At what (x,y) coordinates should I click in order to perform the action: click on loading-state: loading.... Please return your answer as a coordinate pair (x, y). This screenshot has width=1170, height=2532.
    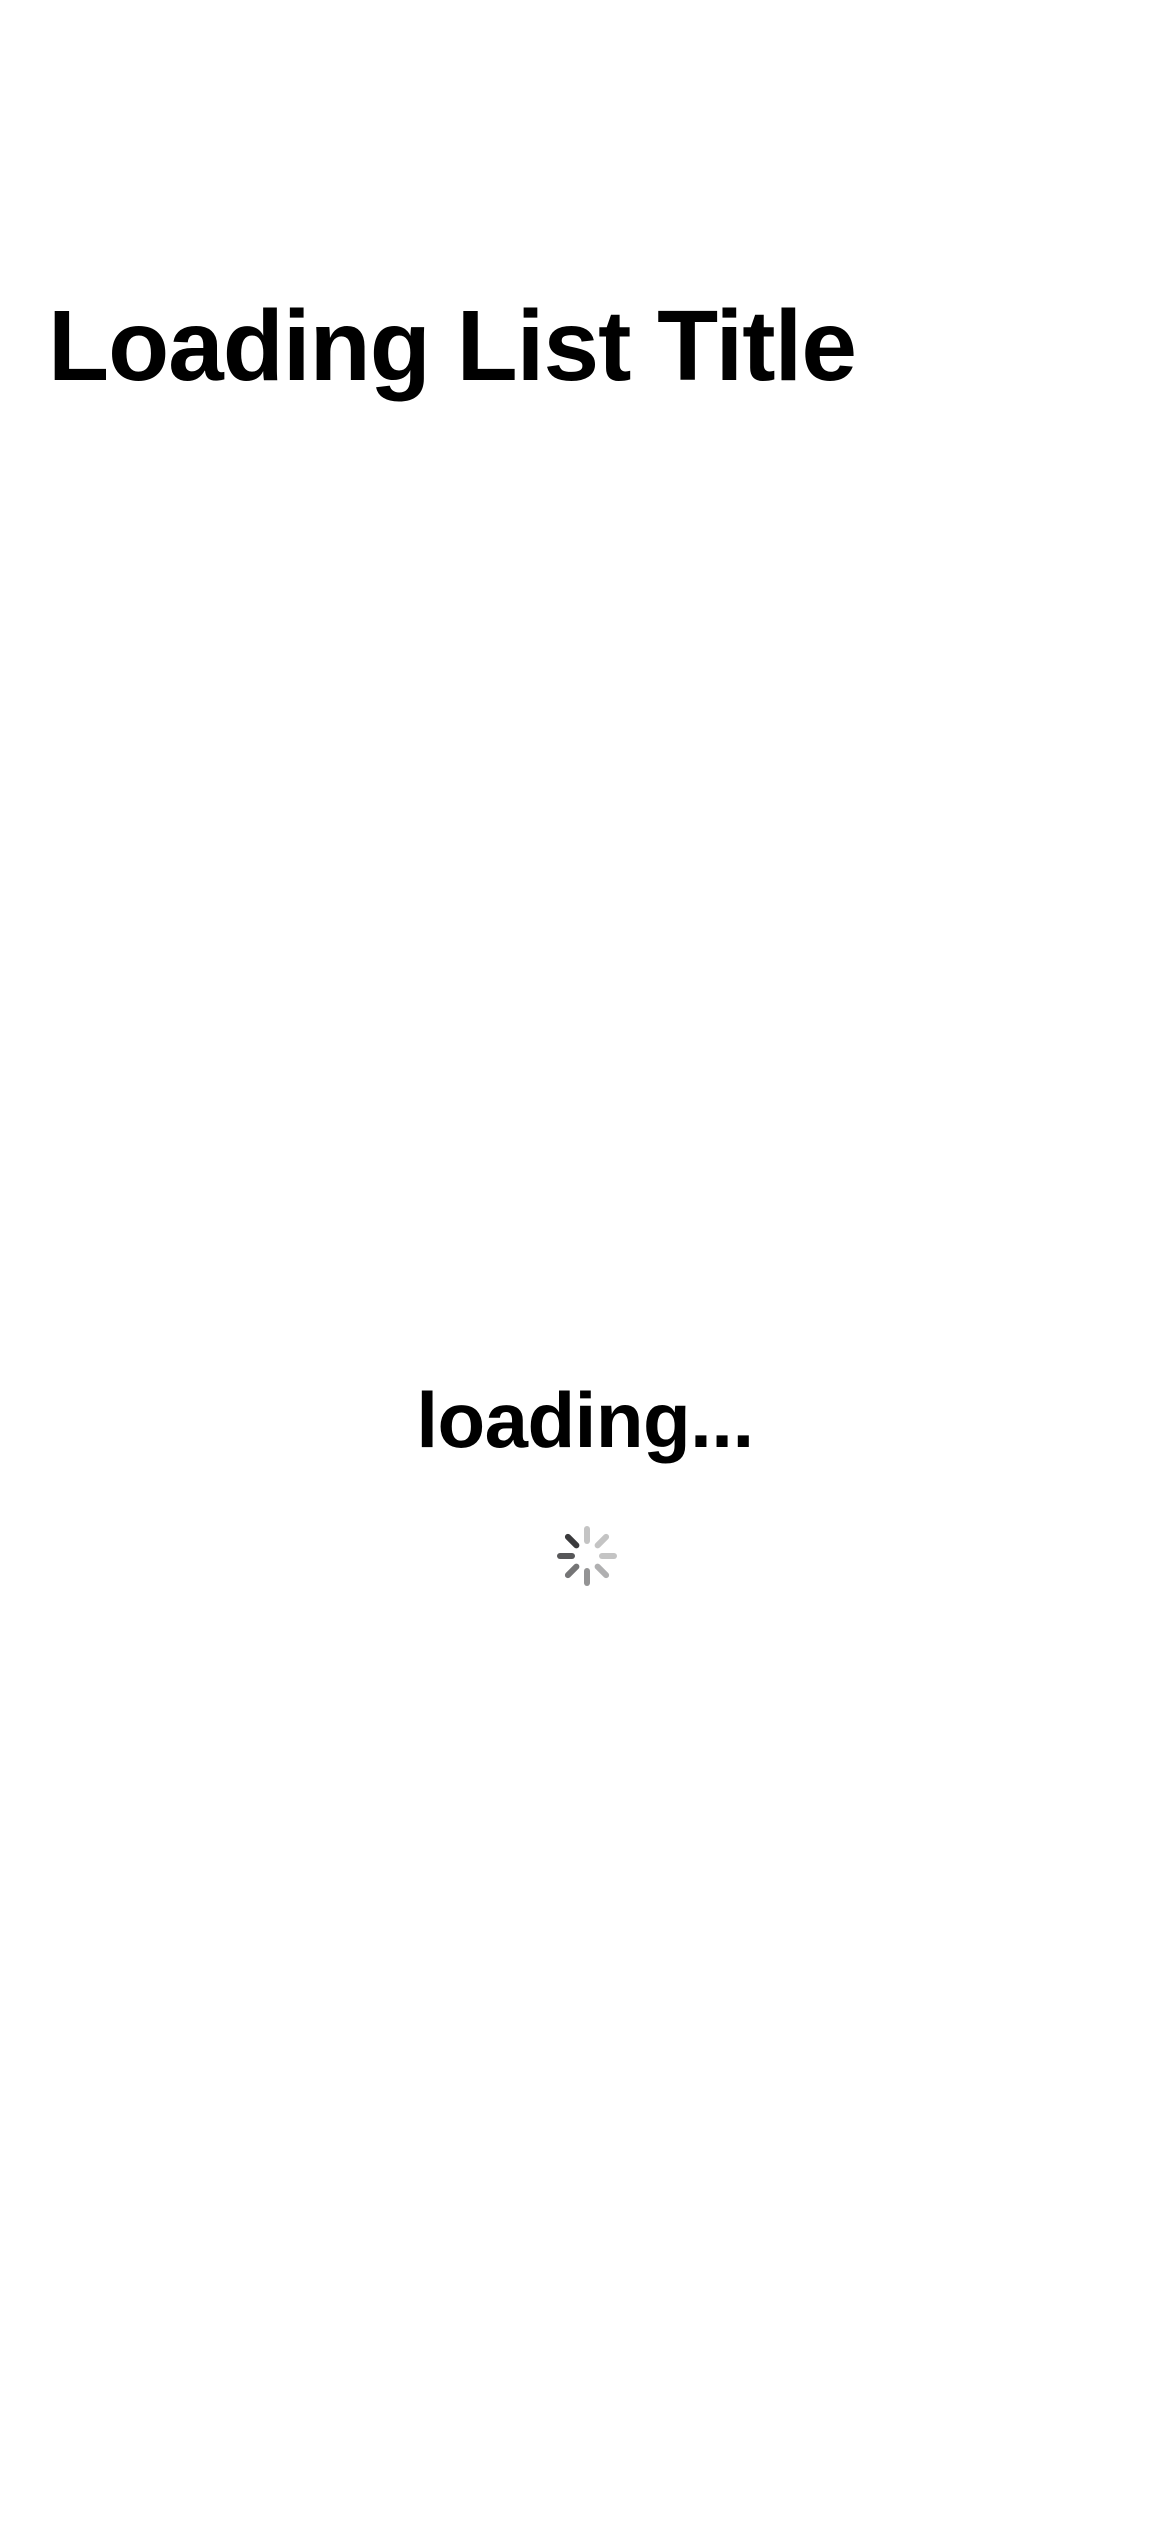
    Looking at the image, I should click on (585, 1420).